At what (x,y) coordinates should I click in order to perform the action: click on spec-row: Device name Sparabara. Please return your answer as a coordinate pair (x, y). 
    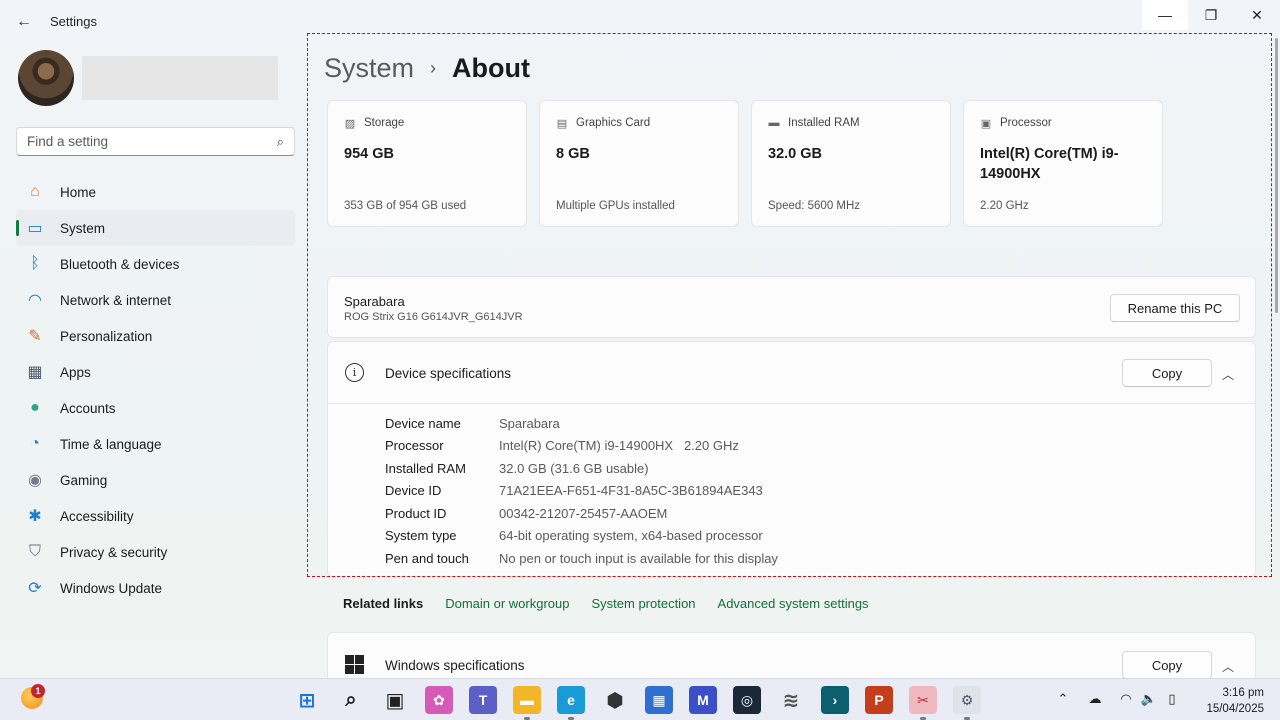
    Looking at the image, I should click on (581, 423).